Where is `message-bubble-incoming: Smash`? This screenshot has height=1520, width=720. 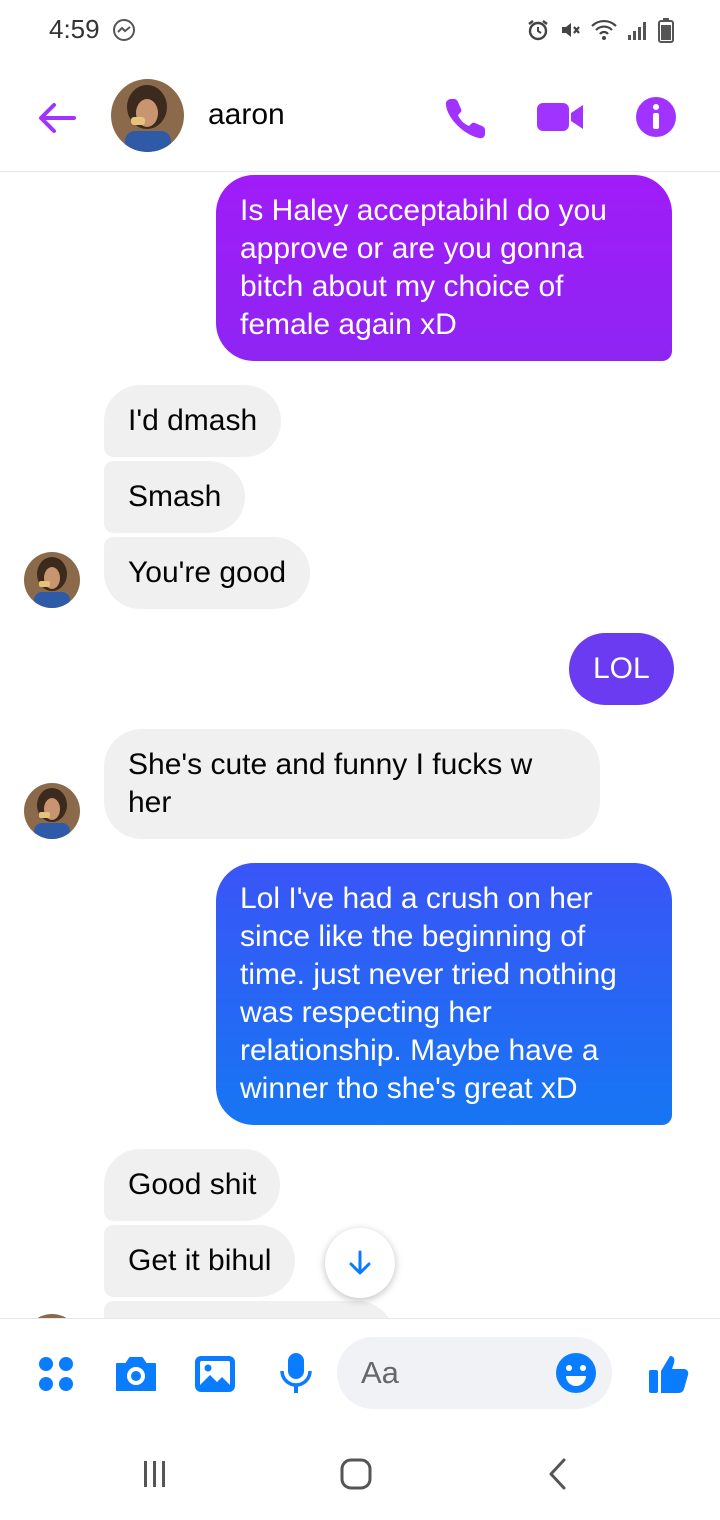 message-bubble-incoming: Smash is located at coordinates (175, 497).